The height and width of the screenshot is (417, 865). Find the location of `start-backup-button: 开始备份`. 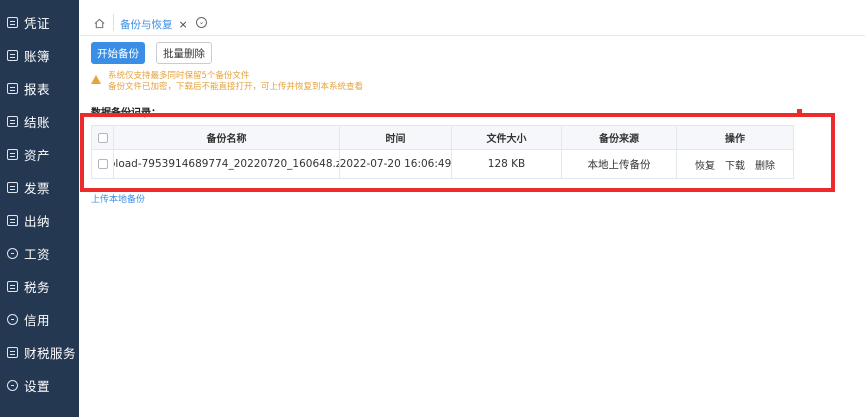

start-backup-button: 开始备份 is located at coordinates (118, 53).